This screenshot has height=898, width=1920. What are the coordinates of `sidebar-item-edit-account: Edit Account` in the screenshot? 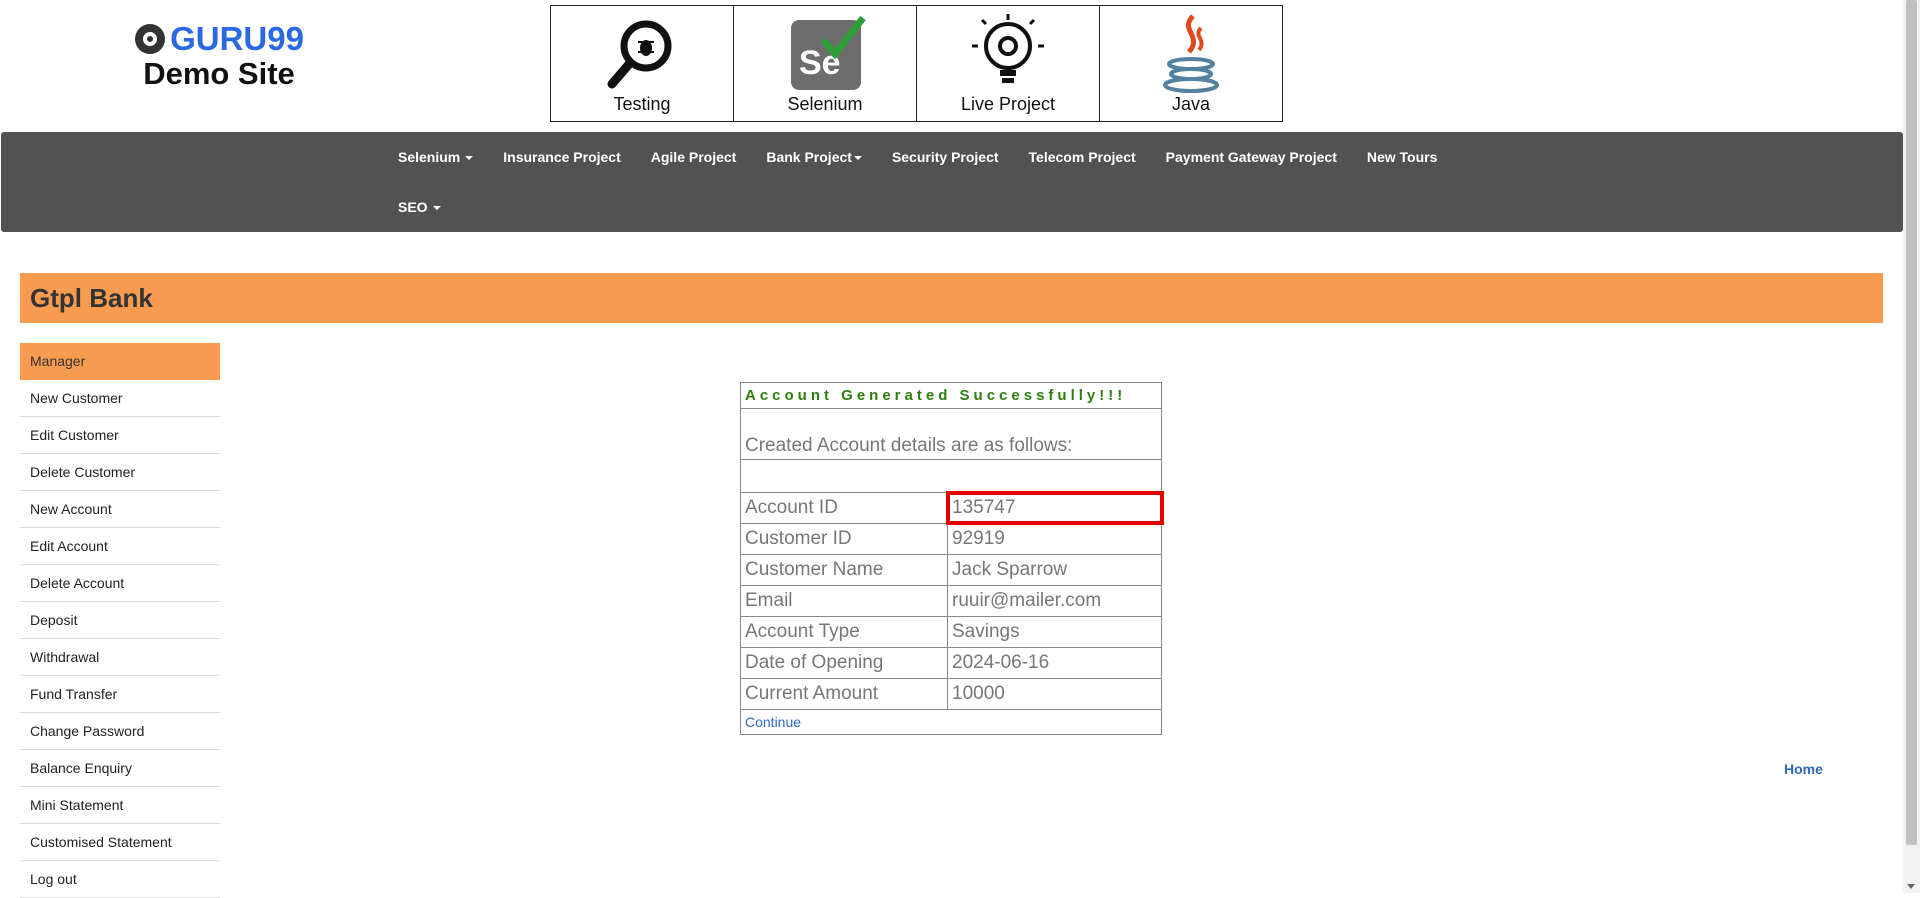 It's located at (120, 546).